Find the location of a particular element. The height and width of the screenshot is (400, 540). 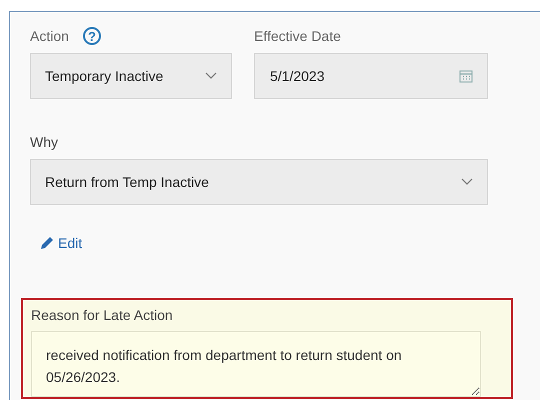

why-dropdown: Return from Temp Inactive is located at coordinates (259, 182).